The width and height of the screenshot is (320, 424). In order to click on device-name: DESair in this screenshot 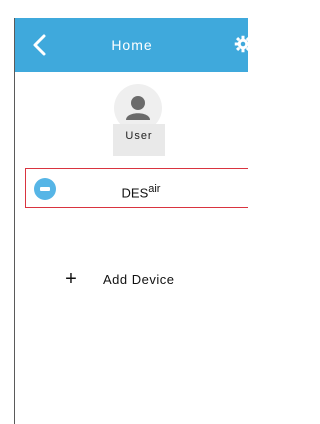, I will do `click(137, 189)`.